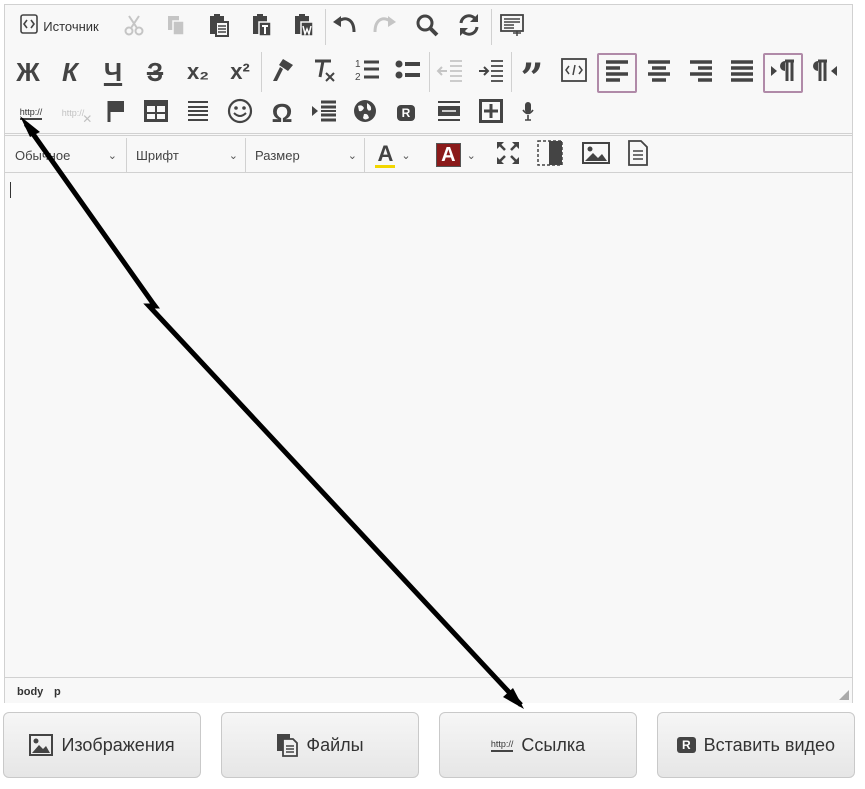  What do you see at coordinates (508, 155) in the screenshot?
I see `maximize-button` at bounding box center [508, 155].